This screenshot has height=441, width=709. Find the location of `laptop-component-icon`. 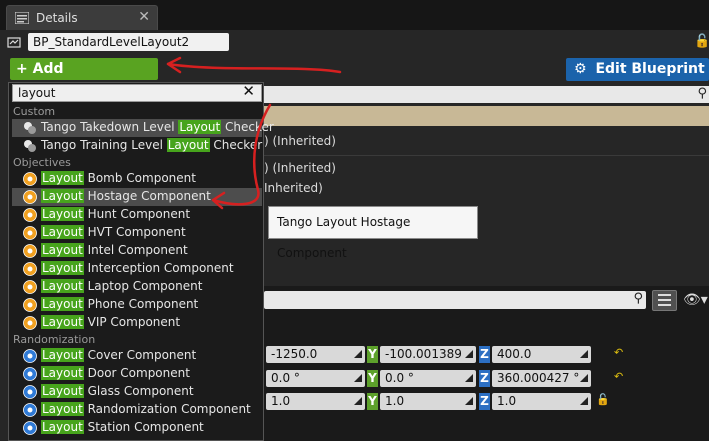

laptop-component-icon is located at coordinates (30, 287).